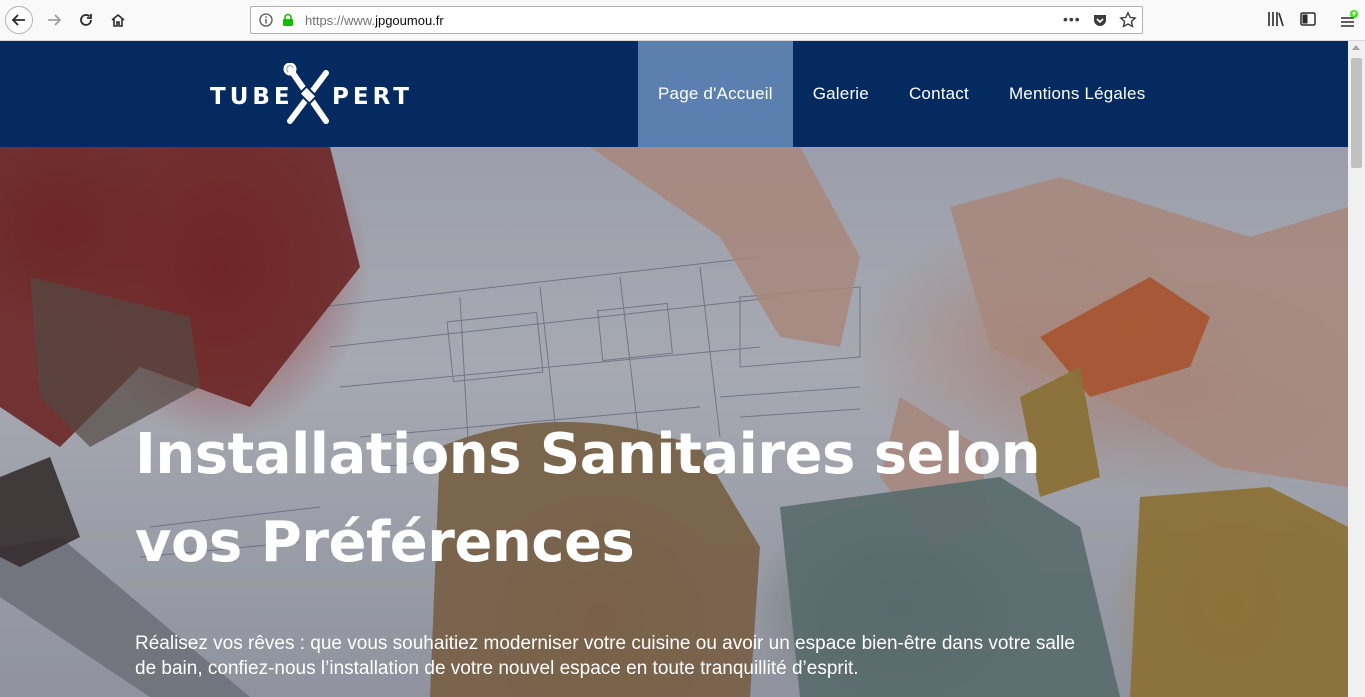 Image resolution: width=1365 pixels, height=697 pixels. I want to click on forward-button, so click(54, 20).